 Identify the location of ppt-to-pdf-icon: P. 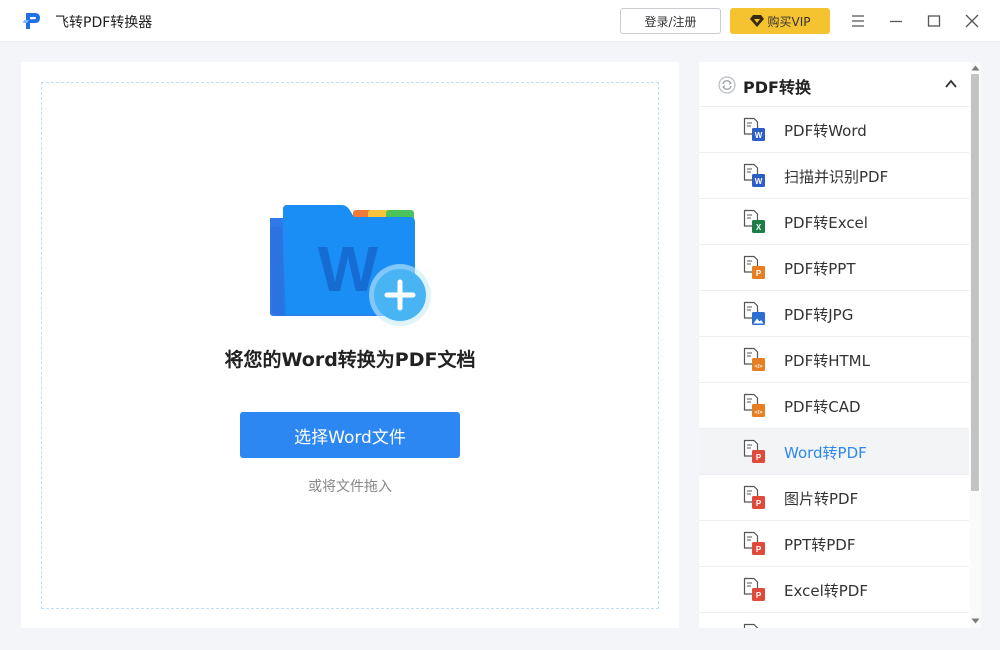
(754, 543).